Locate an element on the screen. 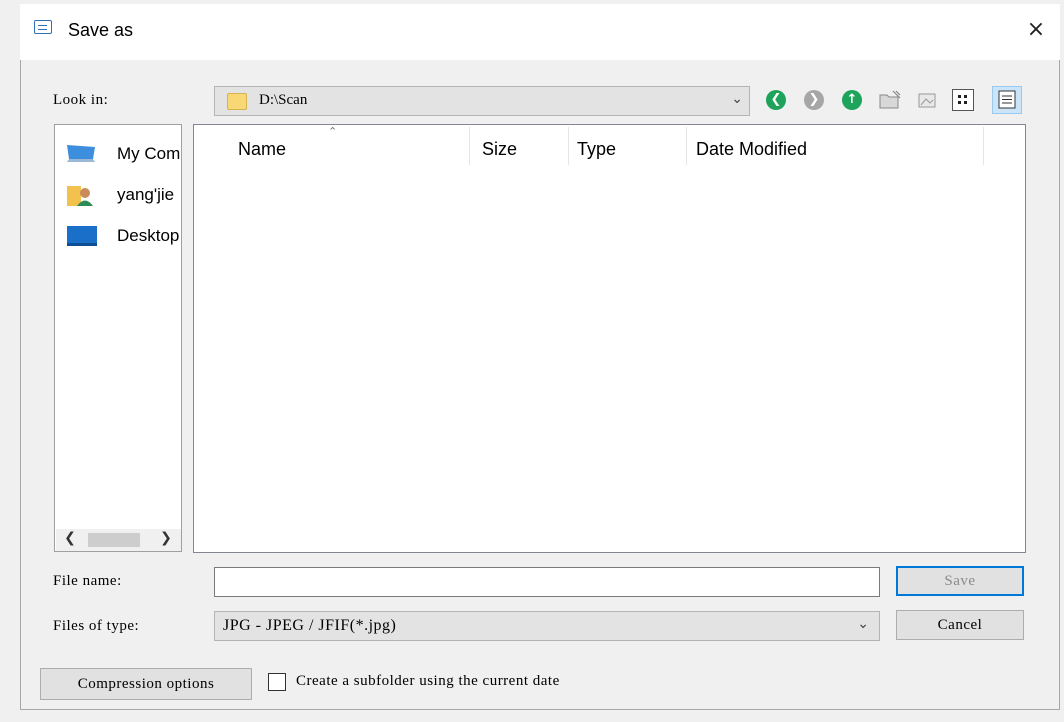 This screenshot has height=722, width=1064. desktop-icon is located at coordinates (82, 236).